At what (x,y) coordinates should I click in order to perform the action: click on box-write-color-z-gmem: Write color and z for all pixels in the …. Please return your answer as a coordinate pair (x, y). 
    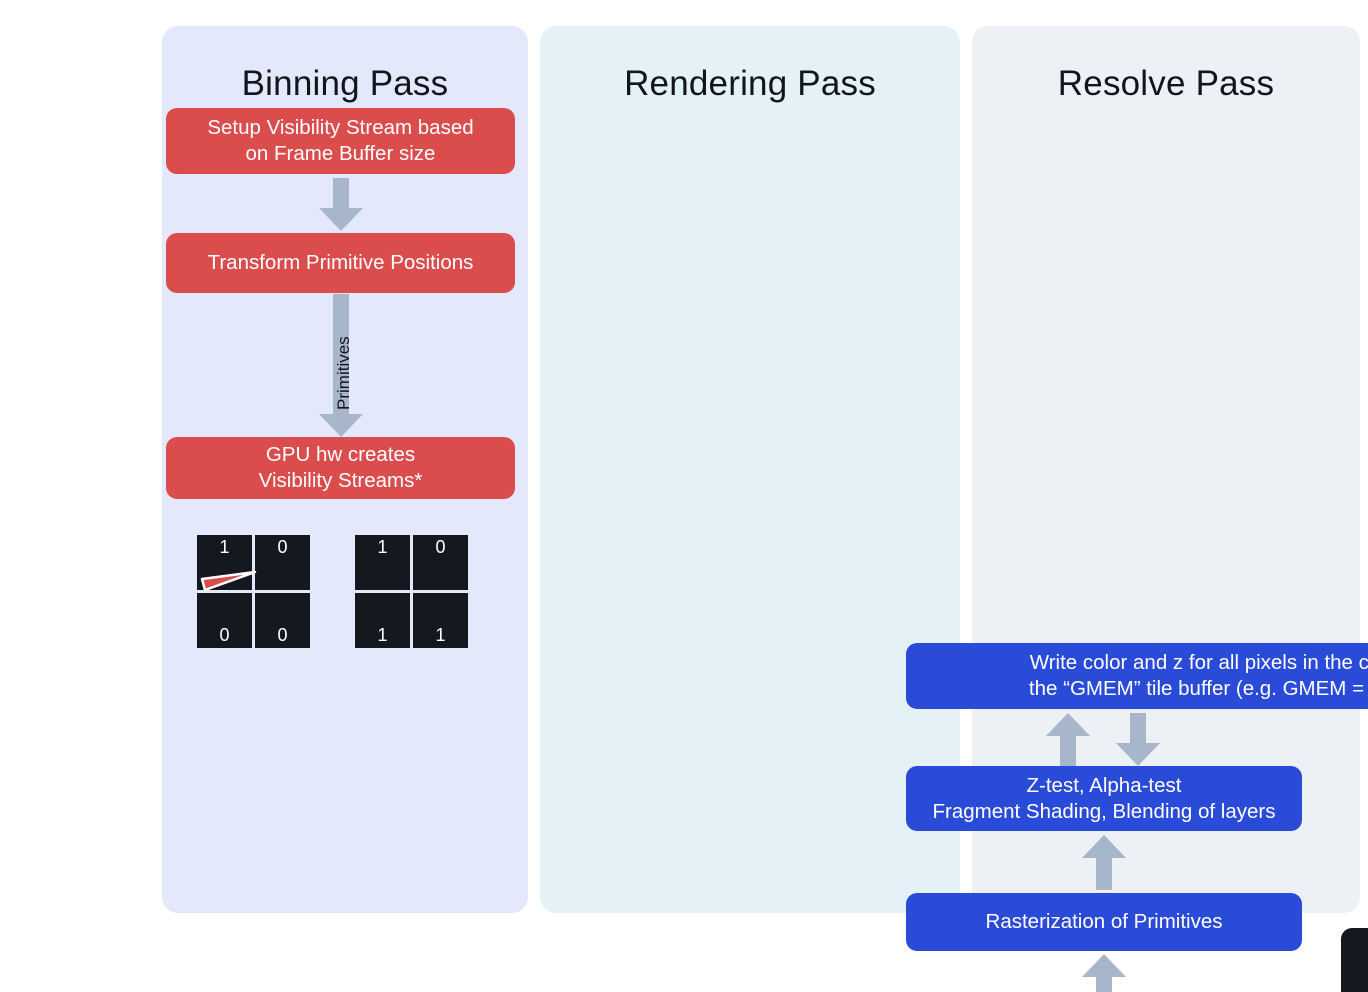
    Looking at the image, I should click on (1137, 676).